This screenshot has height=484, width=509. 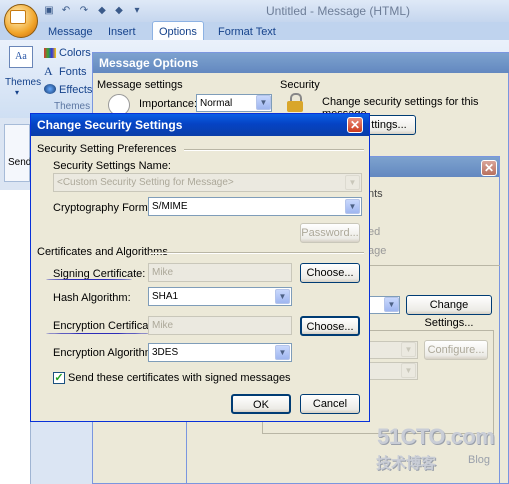 I want to click on message-settings-heading: Message settings, so click(x=140, y=85).